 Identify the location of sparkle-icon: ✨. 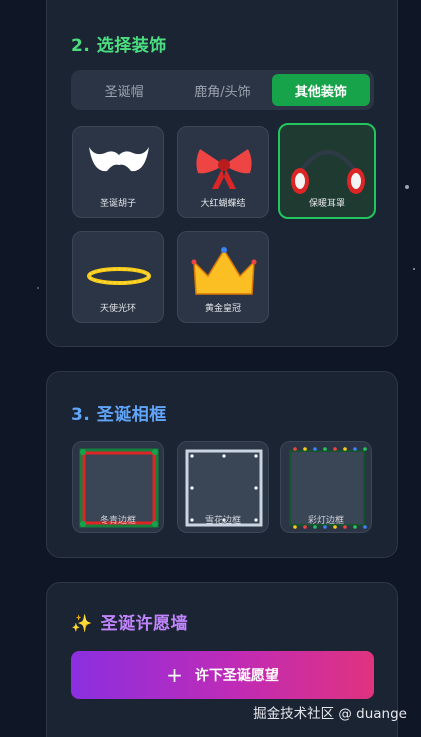
(82, 624).